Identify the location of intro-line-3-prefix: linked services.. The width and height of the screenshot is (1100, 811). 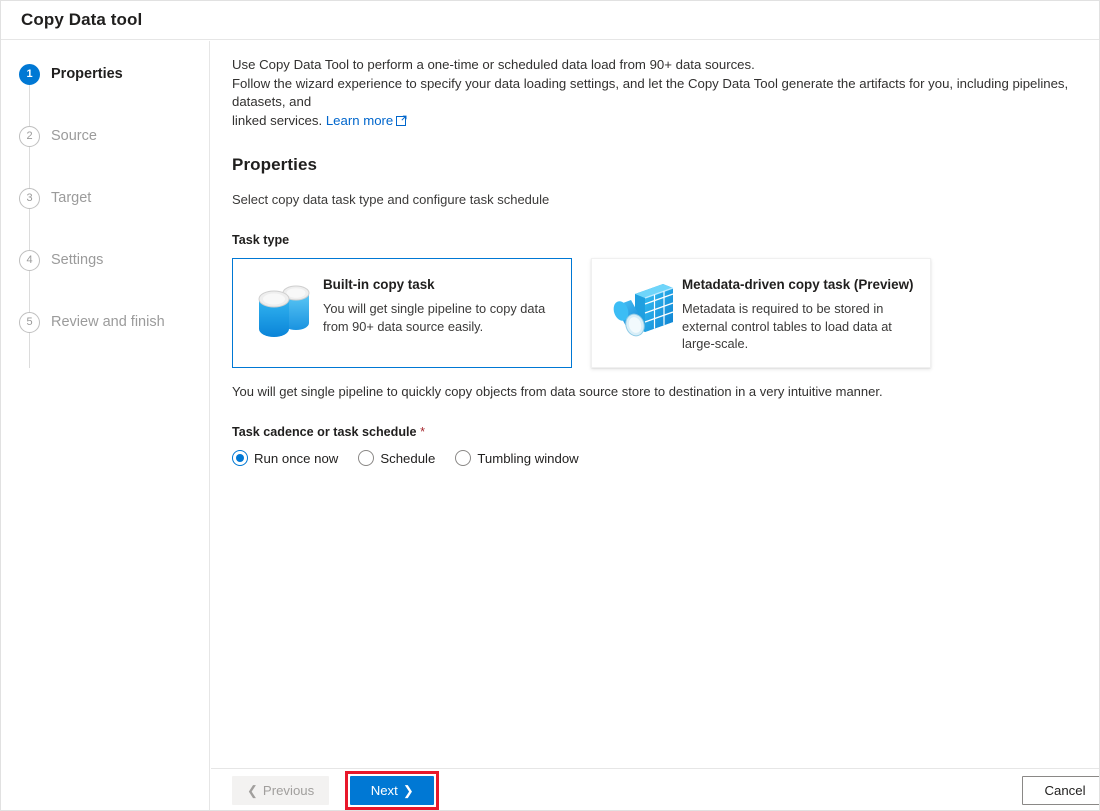
(279, 120).